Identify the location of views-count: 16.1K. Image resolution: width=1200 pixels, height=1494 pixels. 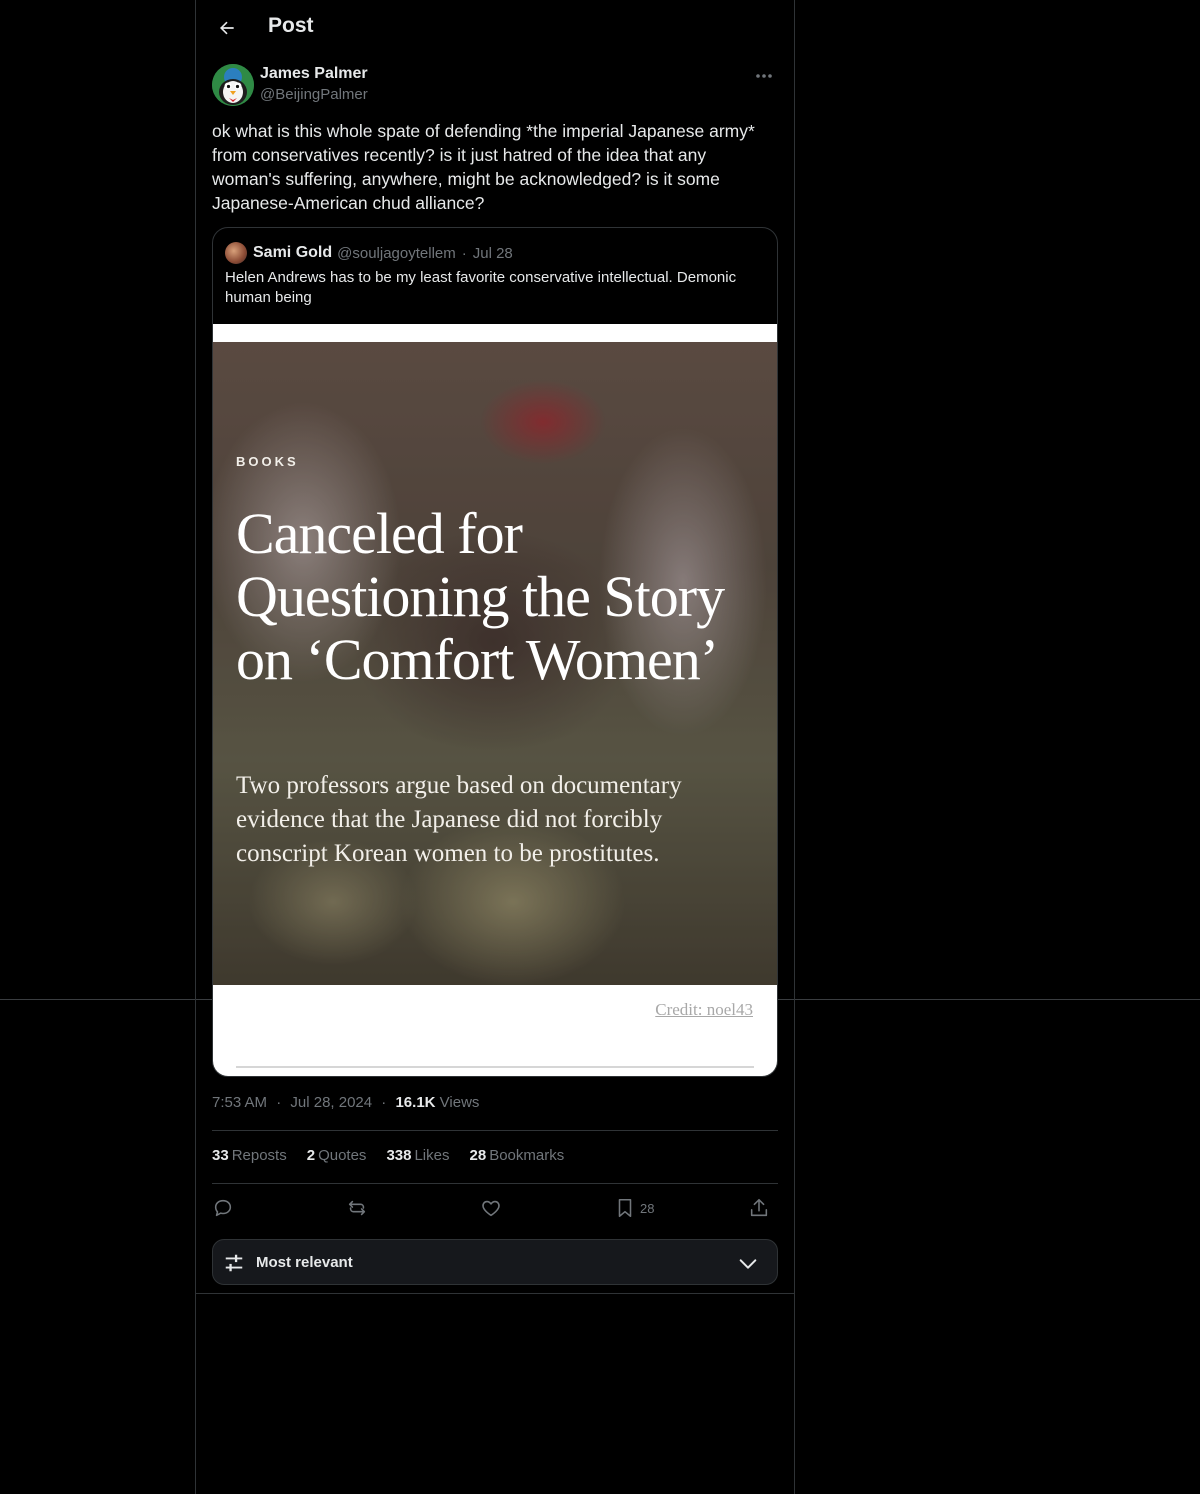
(415, 1102).